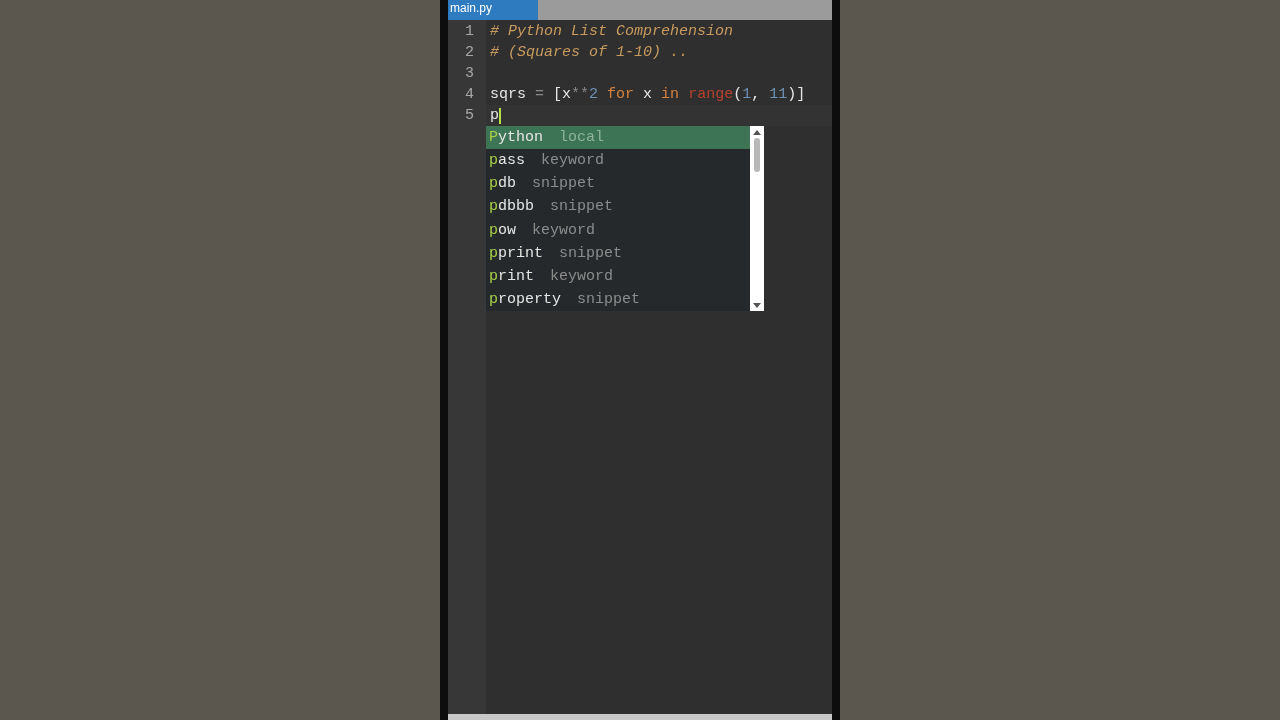 This screenshot has width=1280, height=720. I want to click on line-number: 2, so click(469, 52).